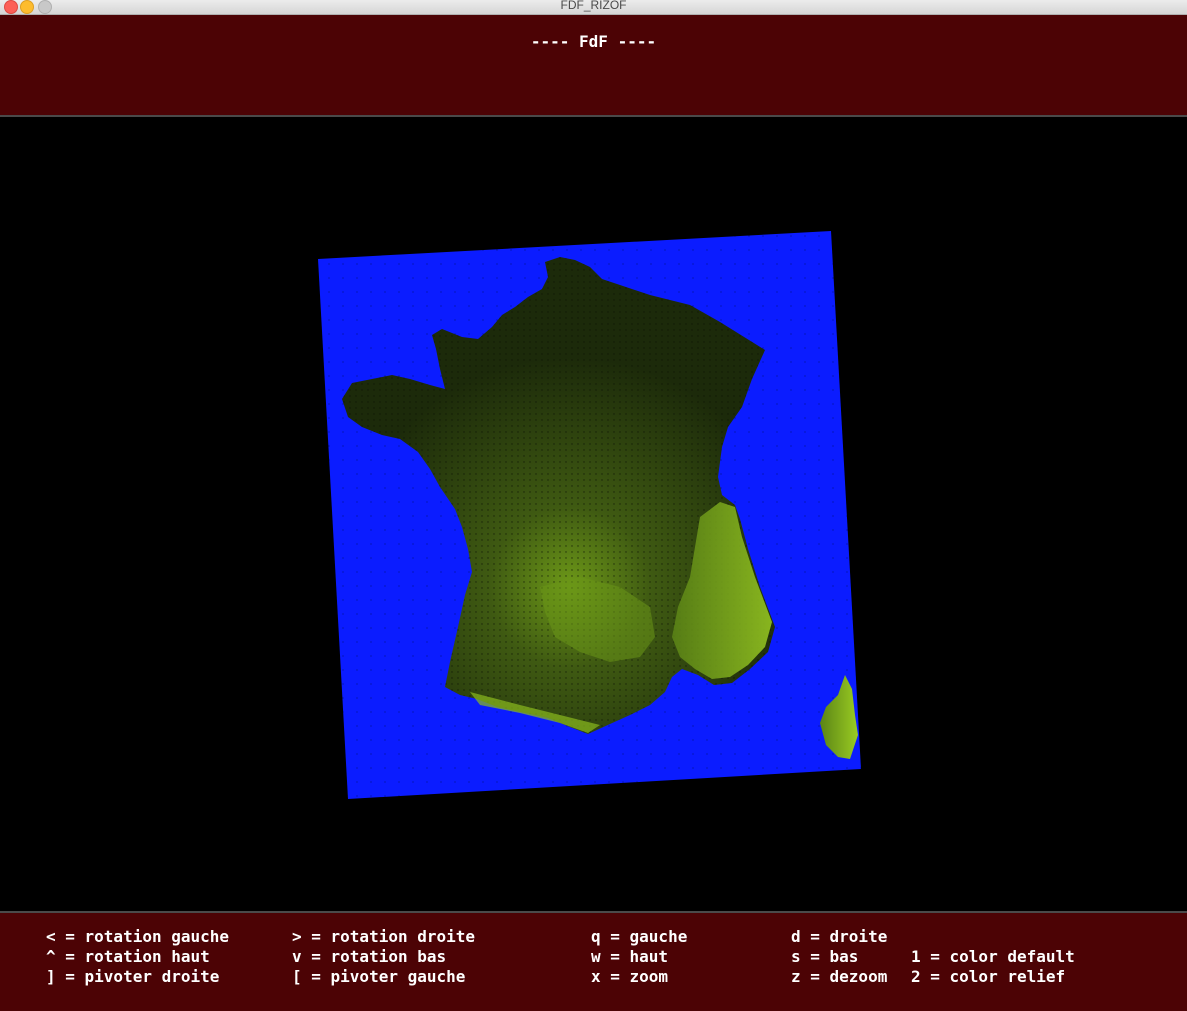  Describe the element at coordinates (630, 976) in the screenshot. I see `key-zoom: x = zoom` at that location.